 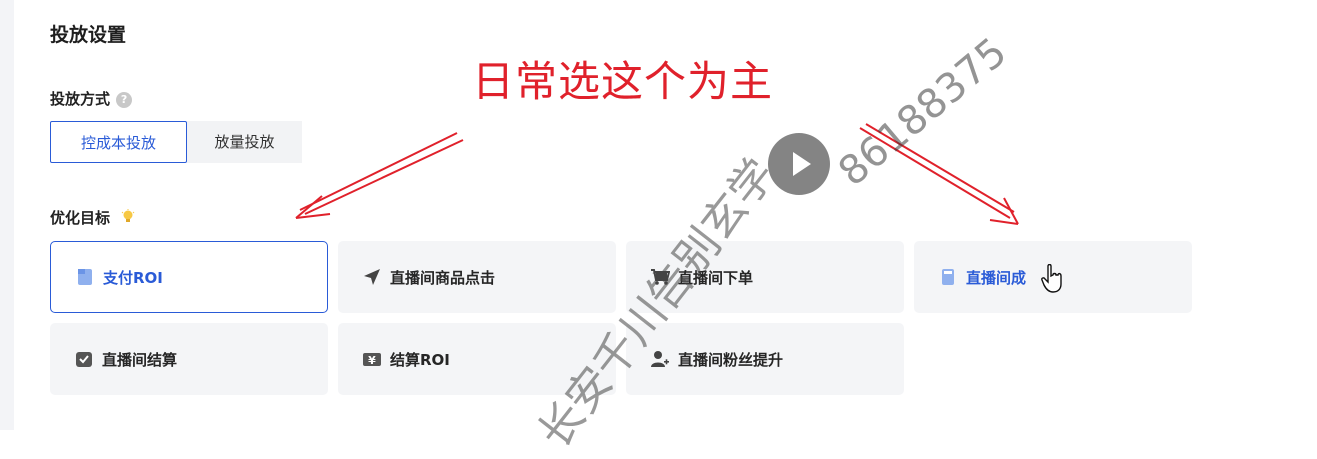 What do you see at coordinates (923, 112) in the screenshot?
I see `watermark-number: 86188375` at bounding box center [923, 112].